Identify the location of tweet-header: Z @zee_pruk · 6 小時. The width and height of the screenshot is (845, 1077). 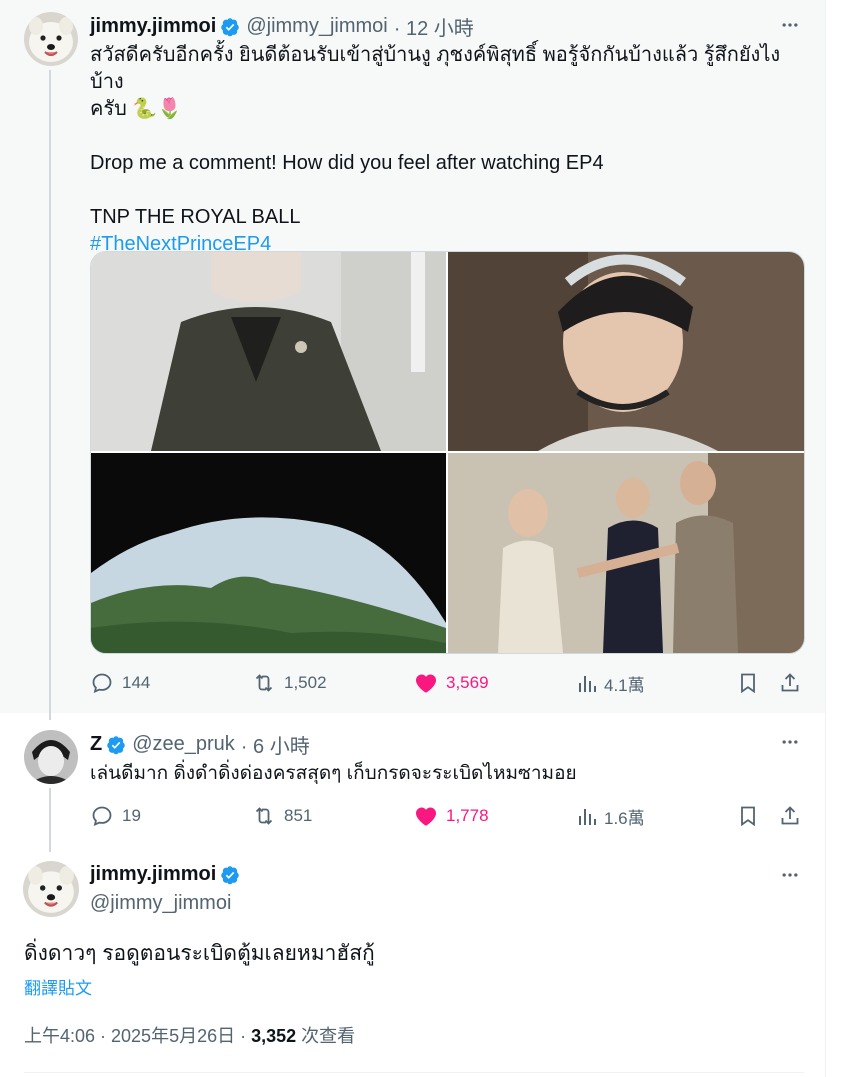
(200, 744).